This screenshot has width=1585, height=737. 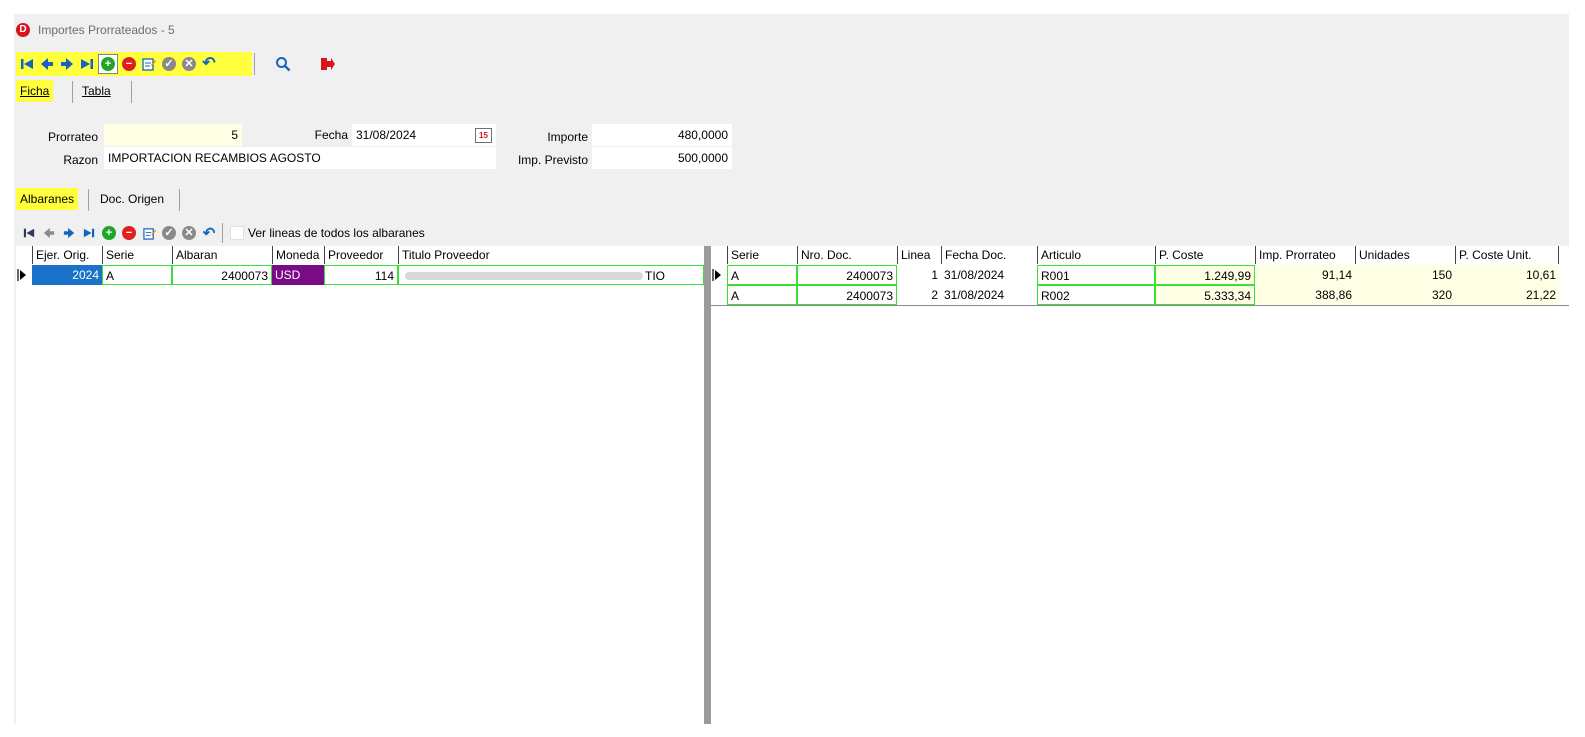 I want to click on tab-tabla: Tabla, so click(x=96, y=91).